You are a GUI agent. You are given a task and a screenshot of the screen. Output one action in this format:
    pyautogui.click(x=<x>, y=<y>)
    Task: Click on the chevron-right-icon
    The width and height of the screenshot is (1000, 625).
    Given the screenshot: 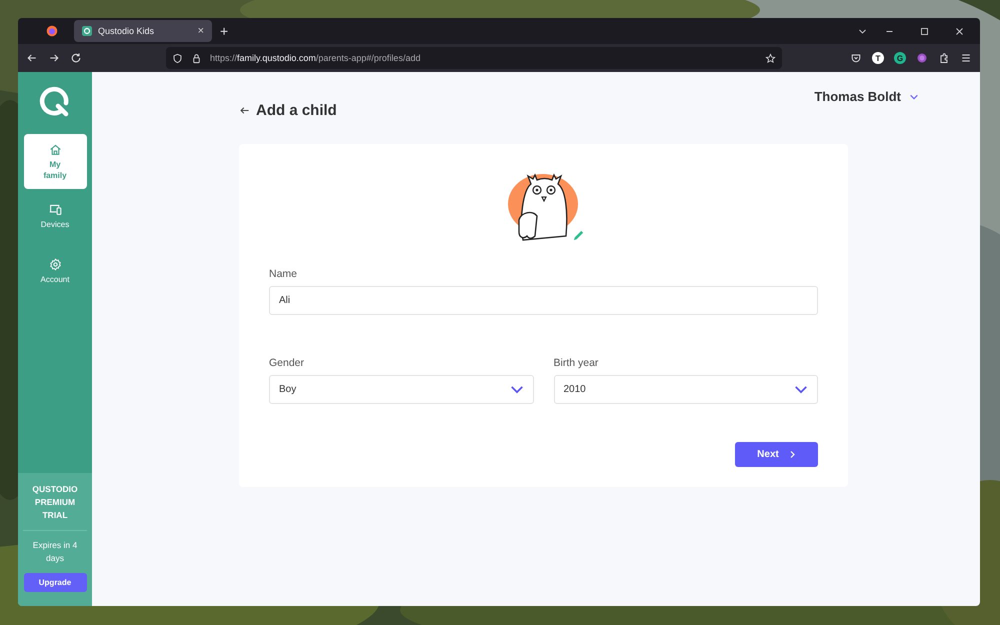 What is the action you would take?
    pyautogui.click(x=792, y=454)
    